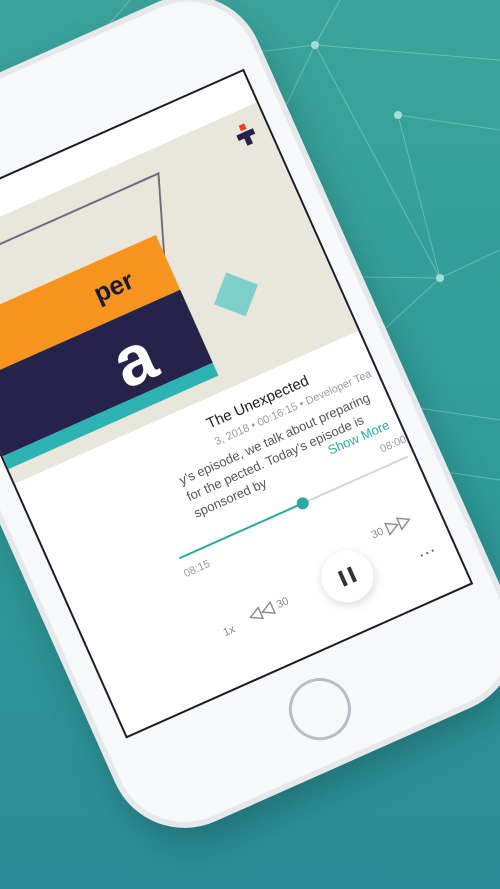 The width and height of the screenshot is (500, 889). I want to click on elapsed-time: 08:15, so click(197, 569).